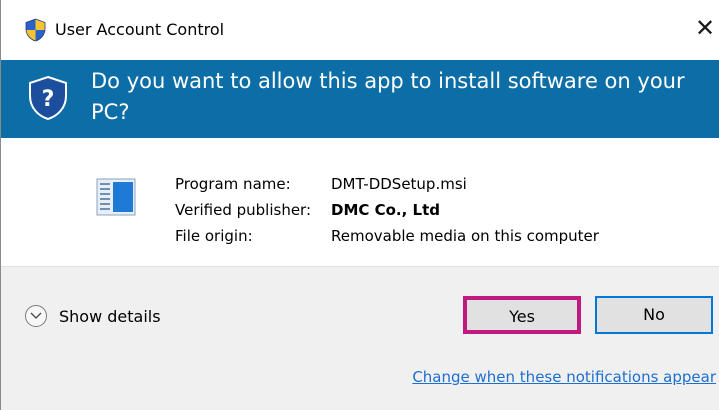 Image resolution: width=719 pixels, height=410 pixels. Describe the element at coordinates (140, 29) in the screenshot. I see `window-title: User Account Control` at that location.